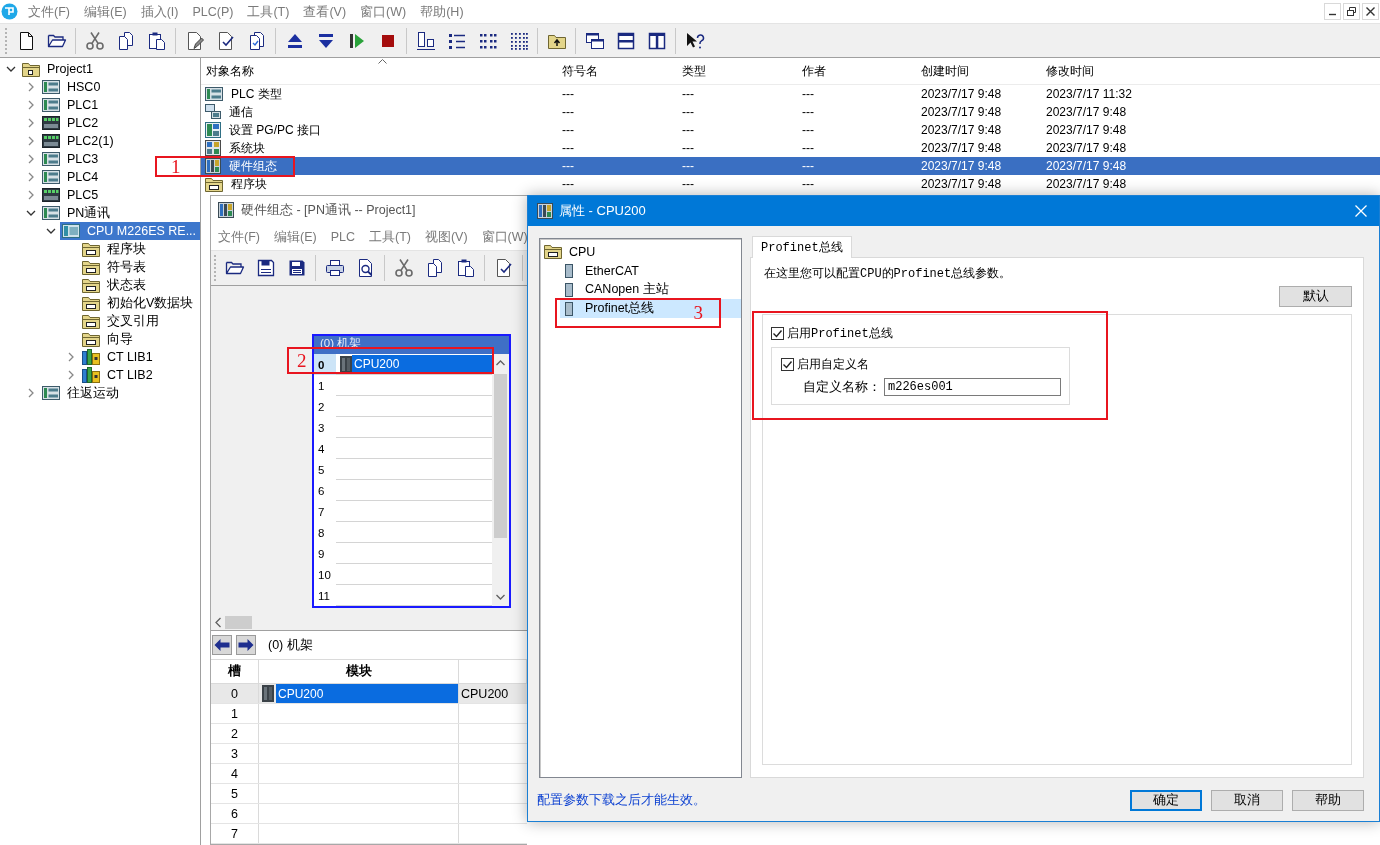 This screenshot has height=845, width=1380. I want to click on slot-number: 3, so click(321, 428).